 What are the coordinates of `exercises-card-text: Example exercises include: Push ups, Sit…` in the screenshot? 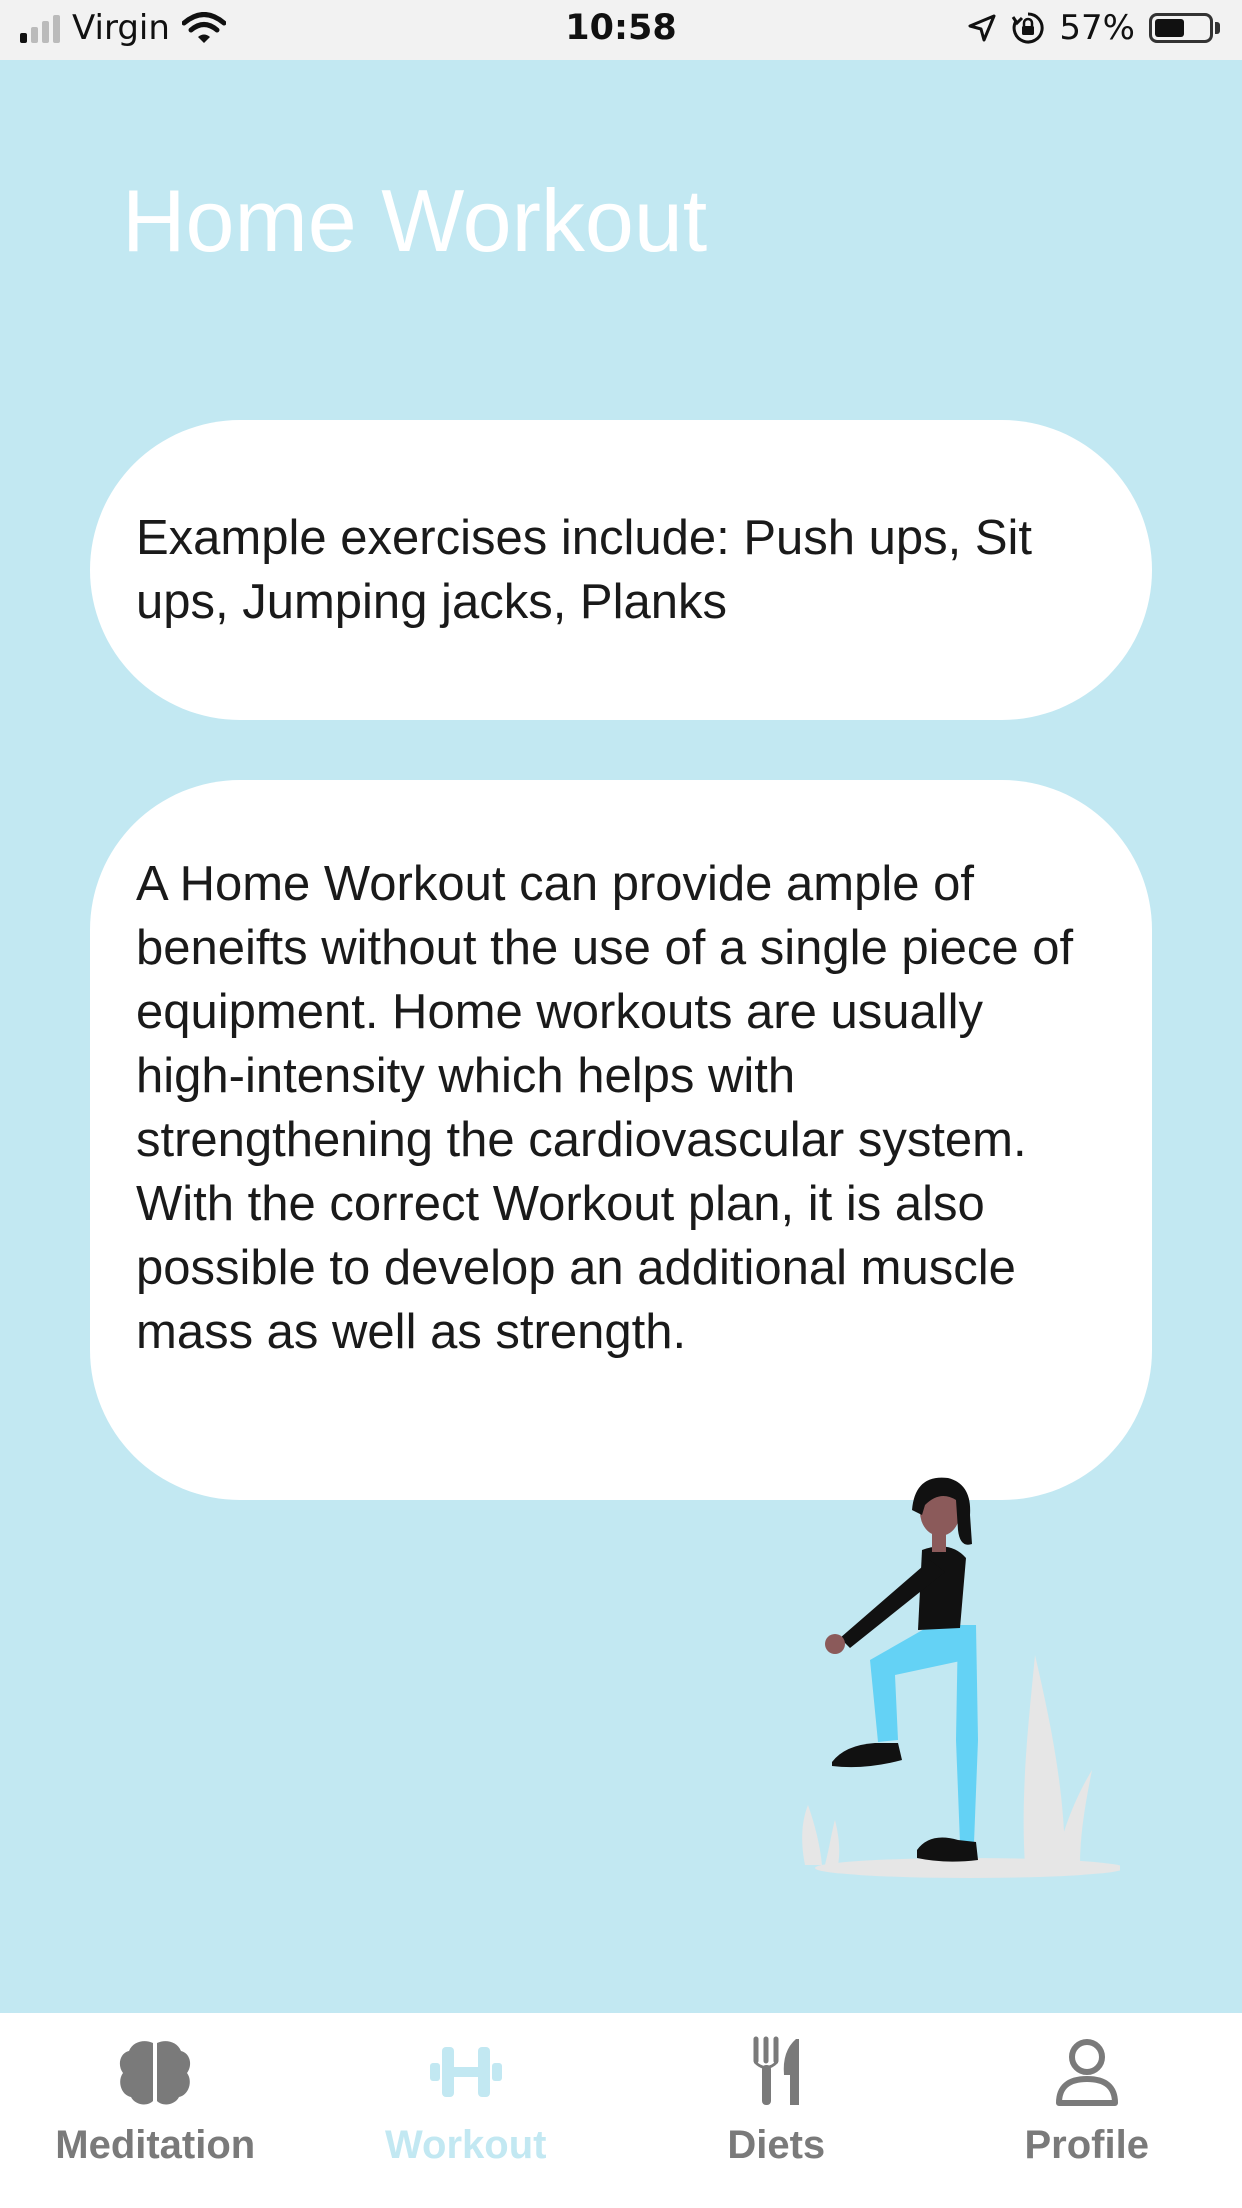 It's located at (584, 570).